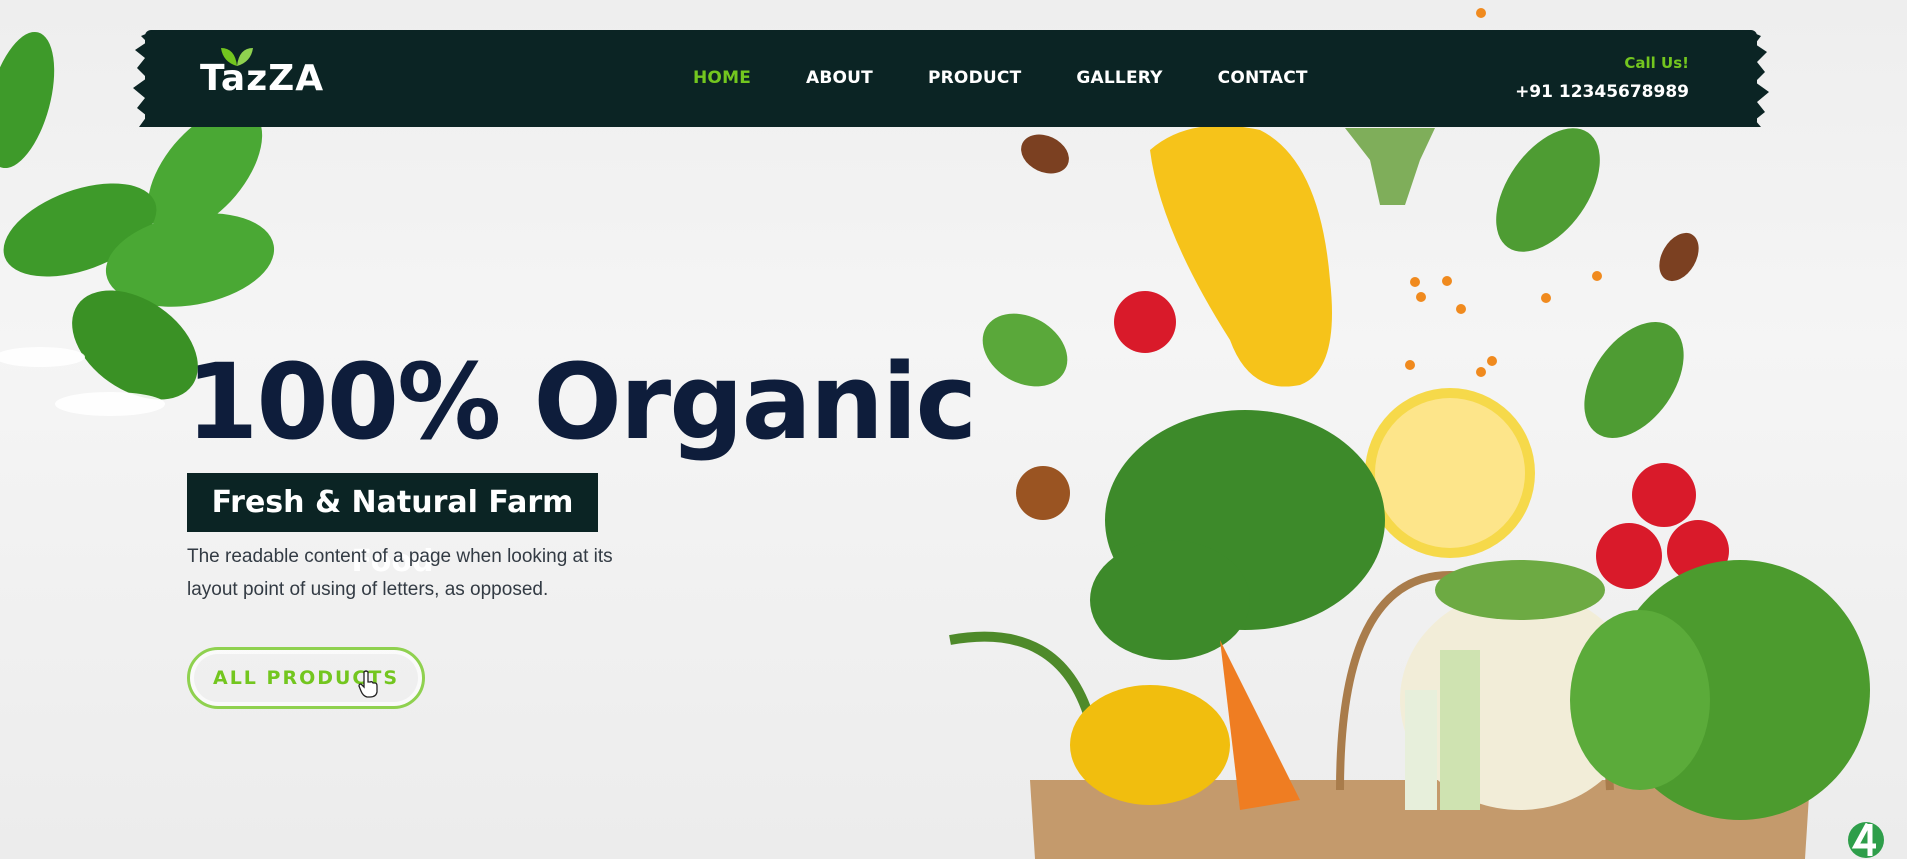 This screenshot has height=859, width=1907. I want to click on brush-edge-left, so click(144, 78).